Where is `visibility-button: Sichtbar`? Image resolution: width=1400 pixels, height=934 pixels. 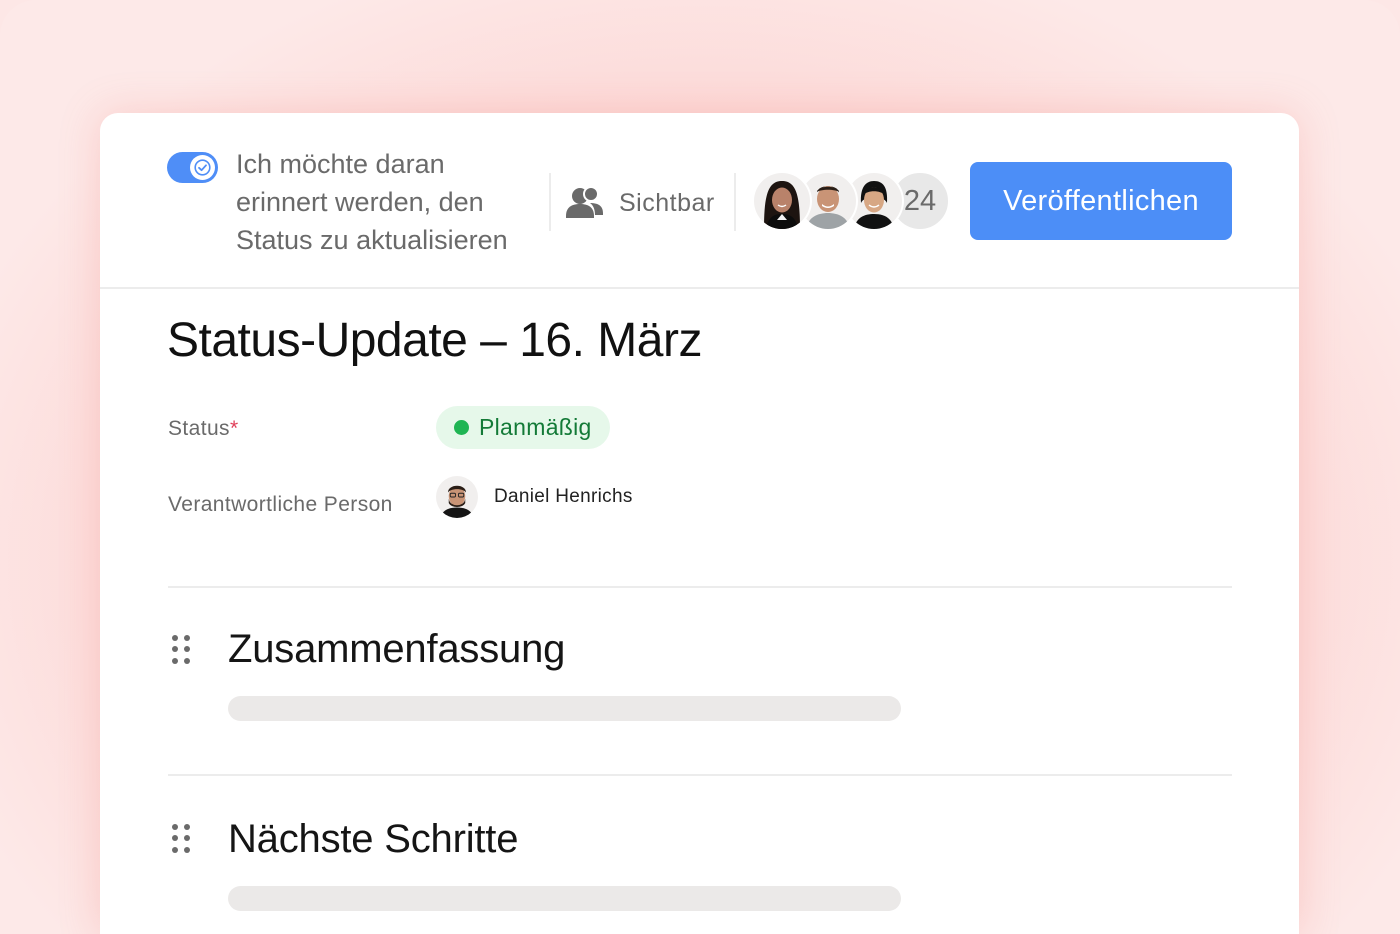 visibility-button: Sichtbar is located at coordinates (640, 203).